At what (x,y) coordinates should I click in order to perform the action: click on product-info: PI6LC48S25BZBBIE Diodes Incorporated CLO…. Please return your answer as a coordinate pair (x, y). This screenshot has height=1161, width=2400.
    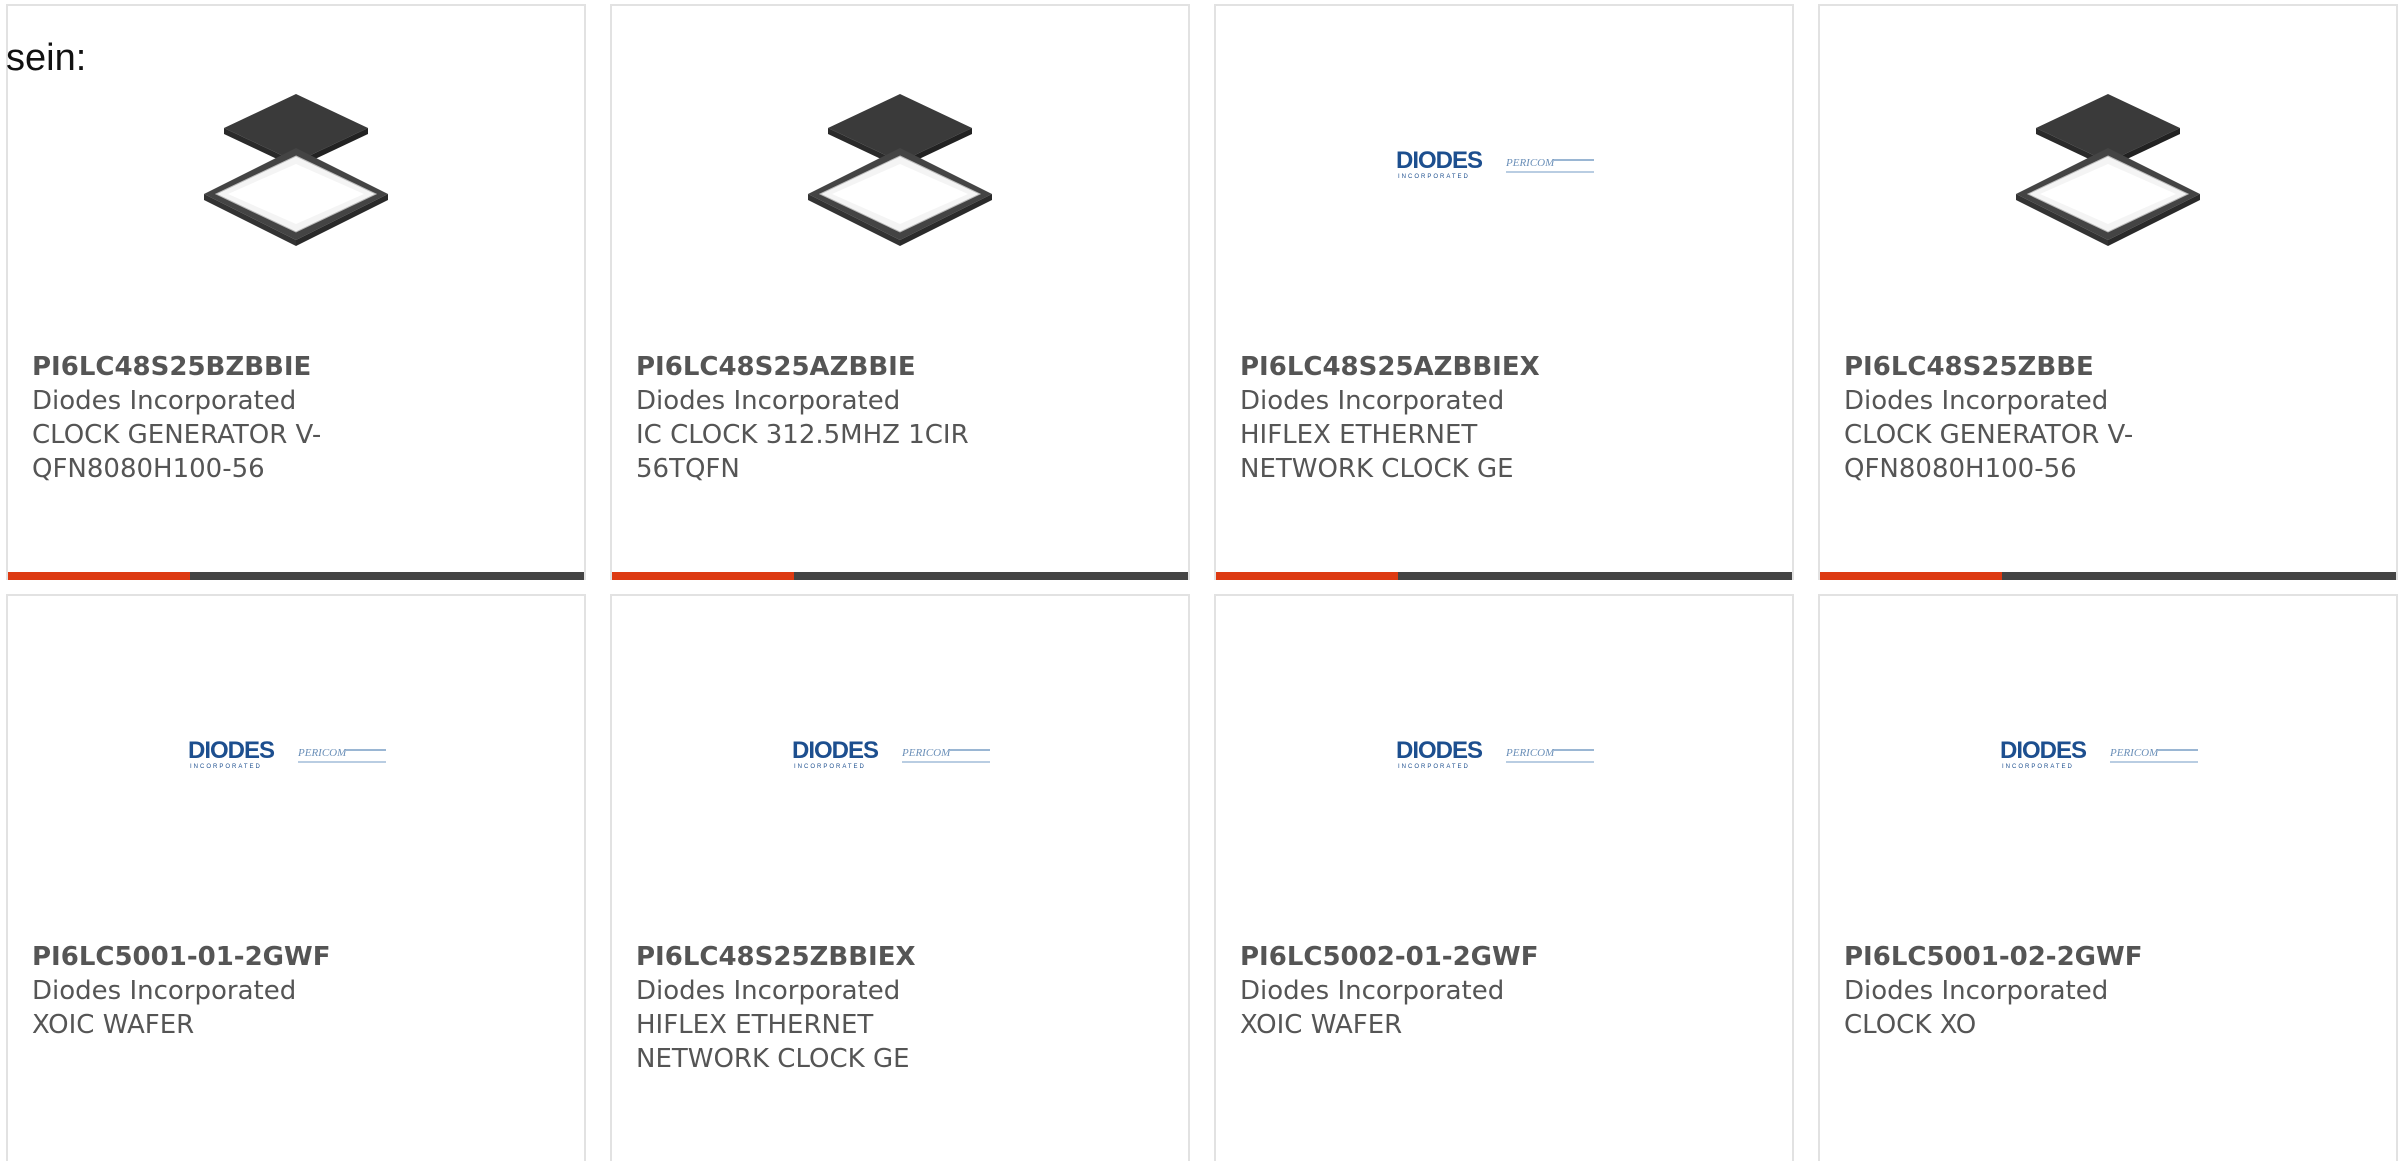
    Looking at the image, I should click on (296, 418).